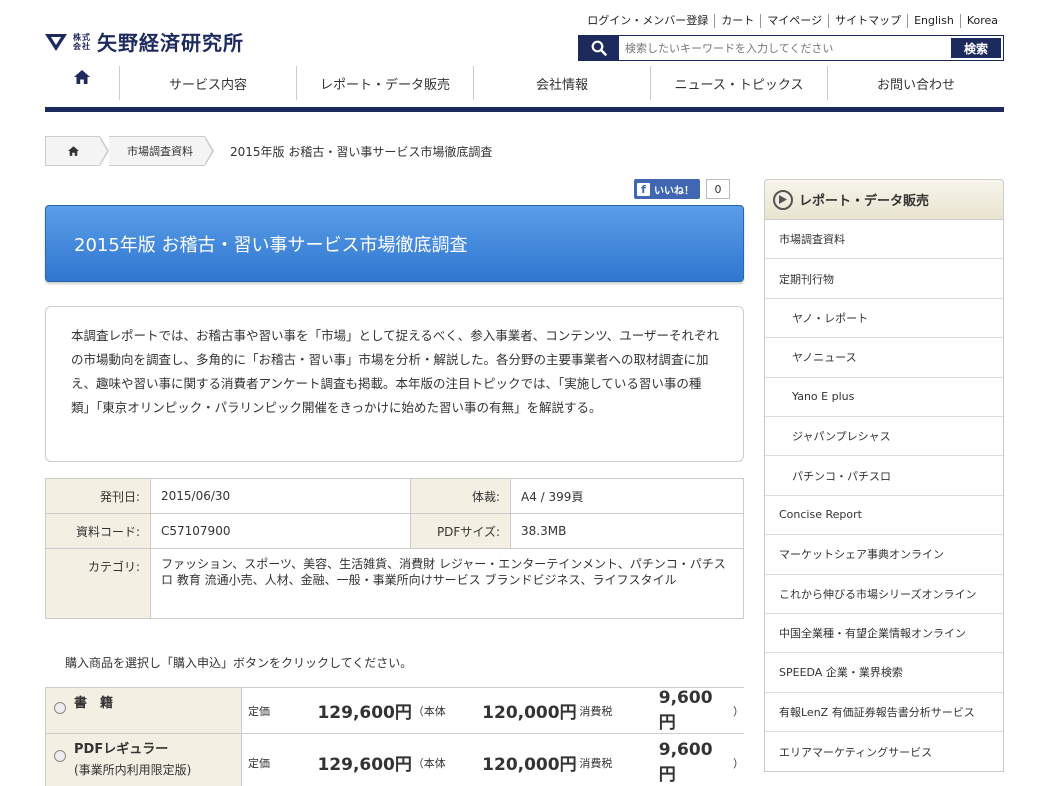 The height and width of the screenshot is (786, 1042). What do you see at coordinates (884, 673) in the screenshot?
I see `sidebar-item: SPEEDA 企業・業界検索` at bounding box center [884, 673].